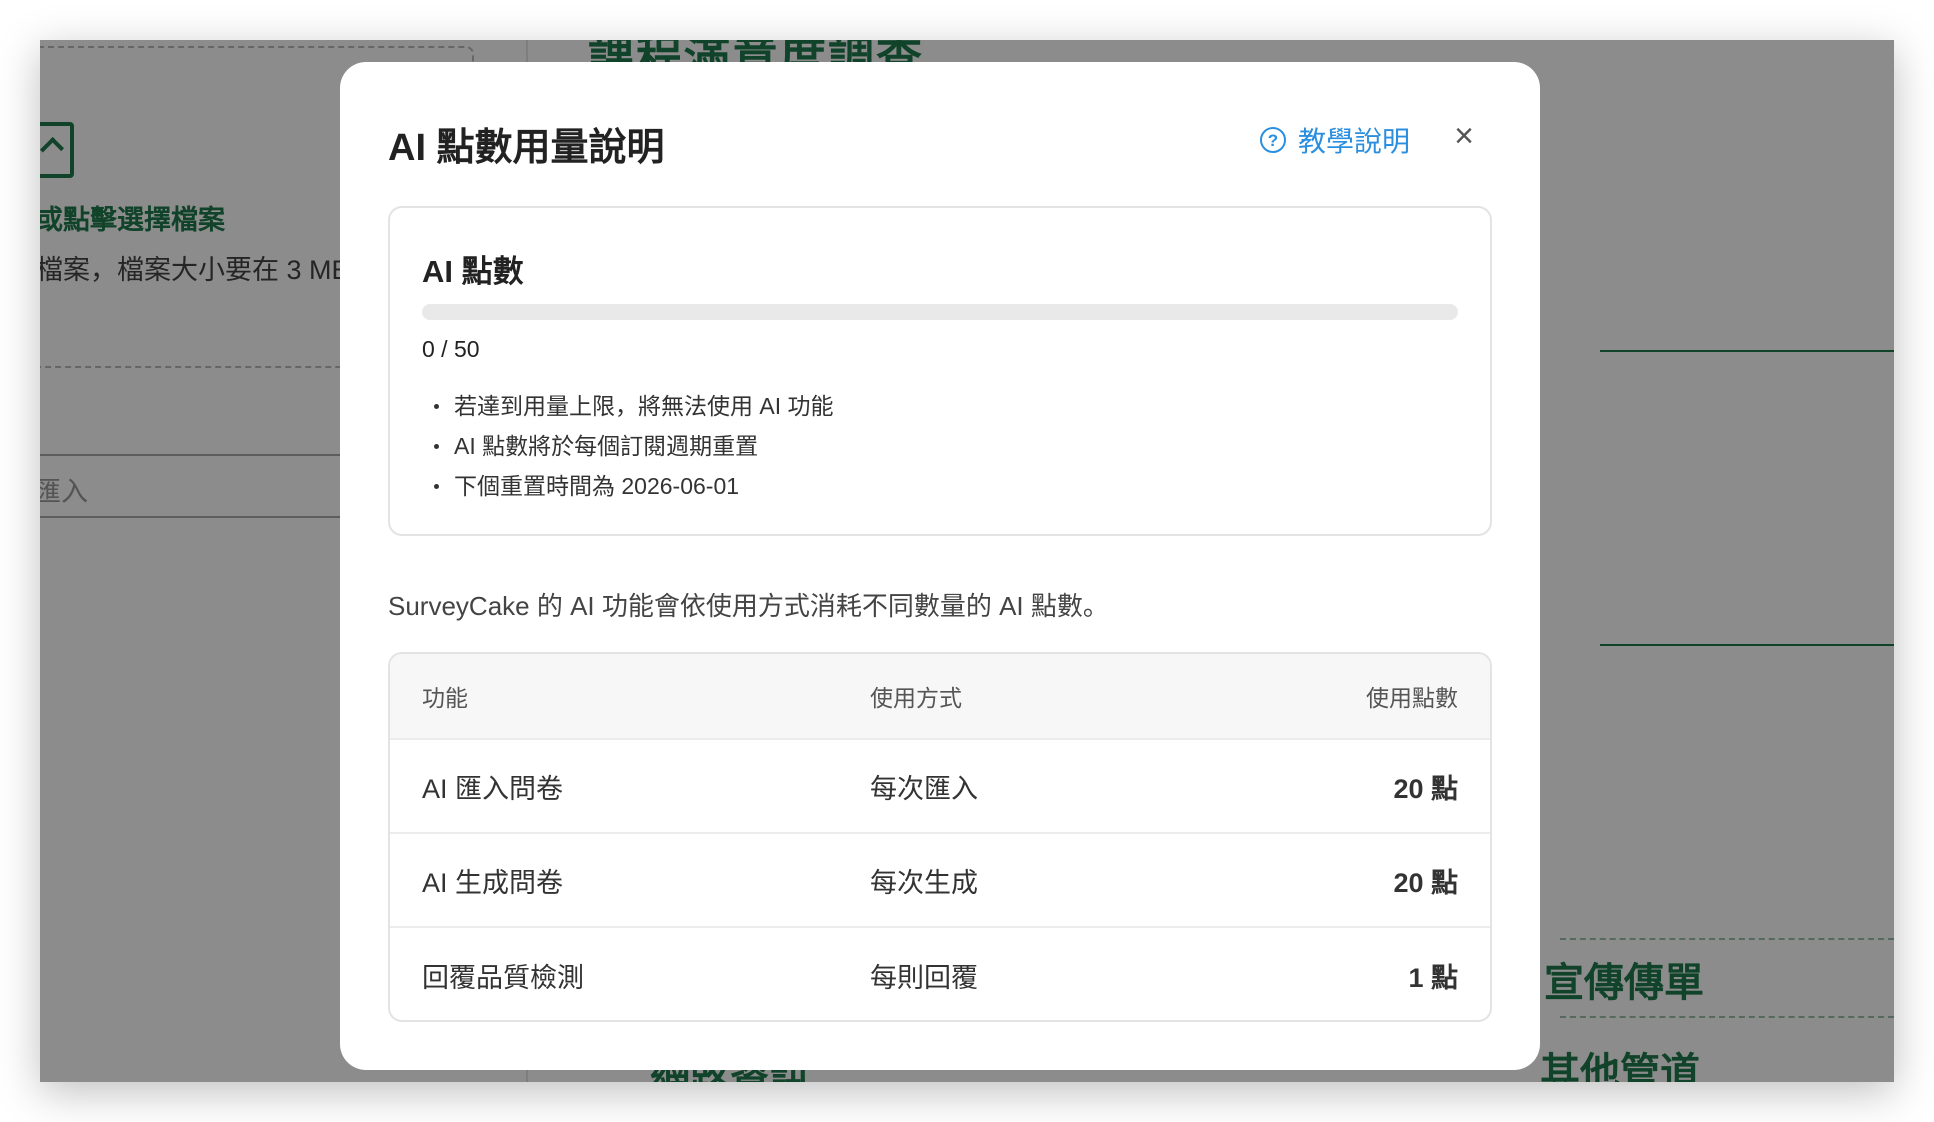  Describe the element at coordinates (493, 788) in the screenshot. I see `feature-cell: AI 匯入問卷` at that location.